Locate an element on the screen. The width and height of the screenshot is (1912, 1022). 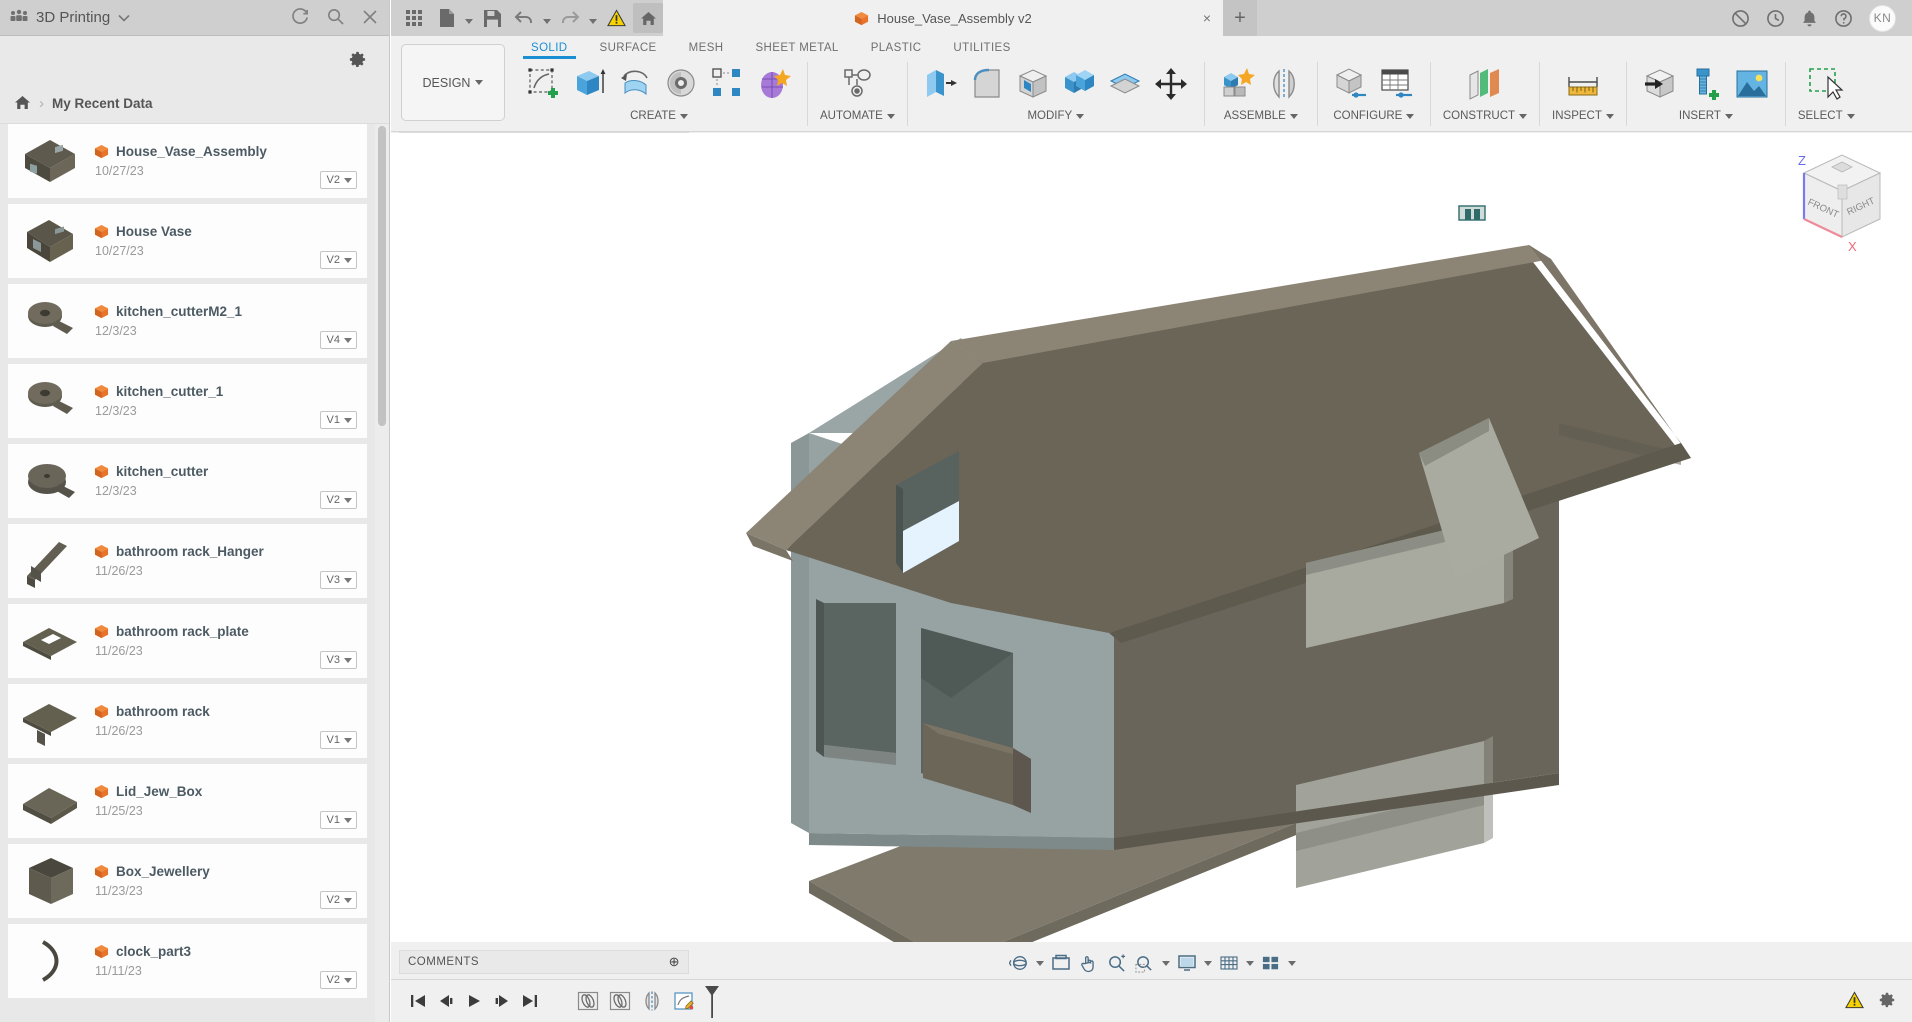
data-panel-item: clock_part3 11/11/23 V2 is located at coordinates (187, 961).